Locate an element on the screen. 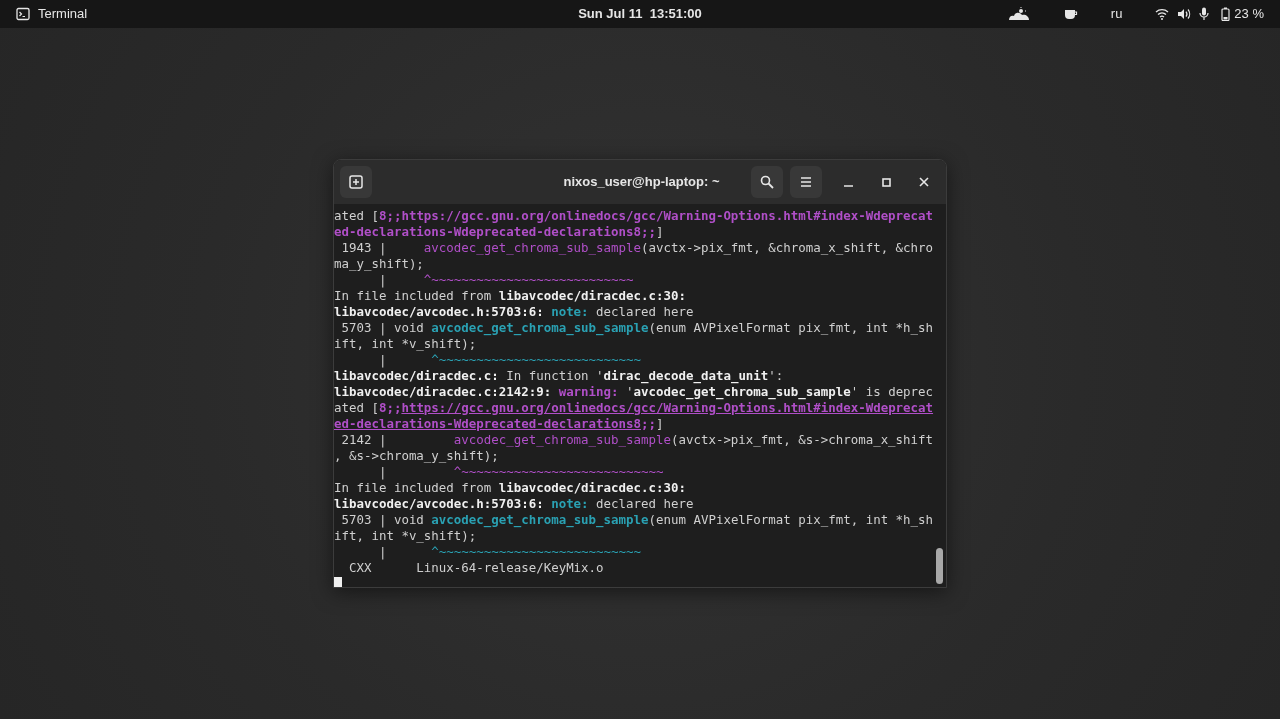 This screenshot has width=1280, height=719. terminal-line: , &s->chroma_y_shift); is located at coordinates (417, 456).